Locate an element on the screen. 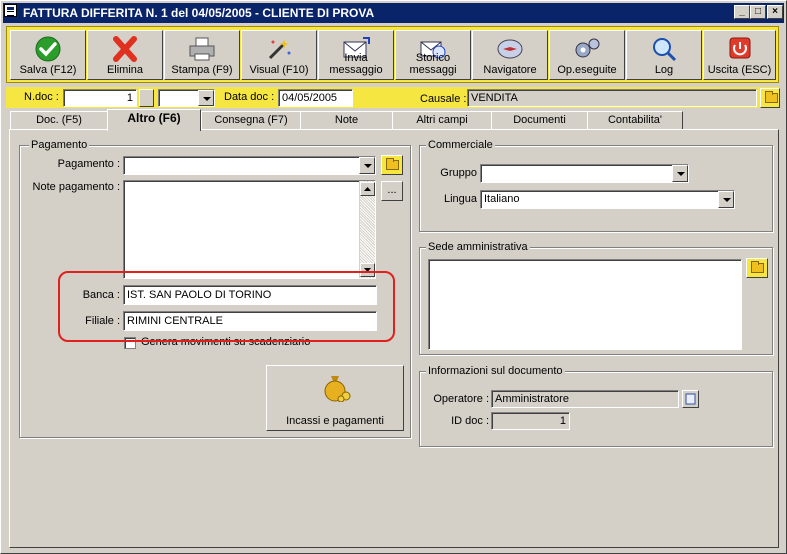 The image size is (787, 554). magnifier-book-icon is located at coordinates (665, 50).